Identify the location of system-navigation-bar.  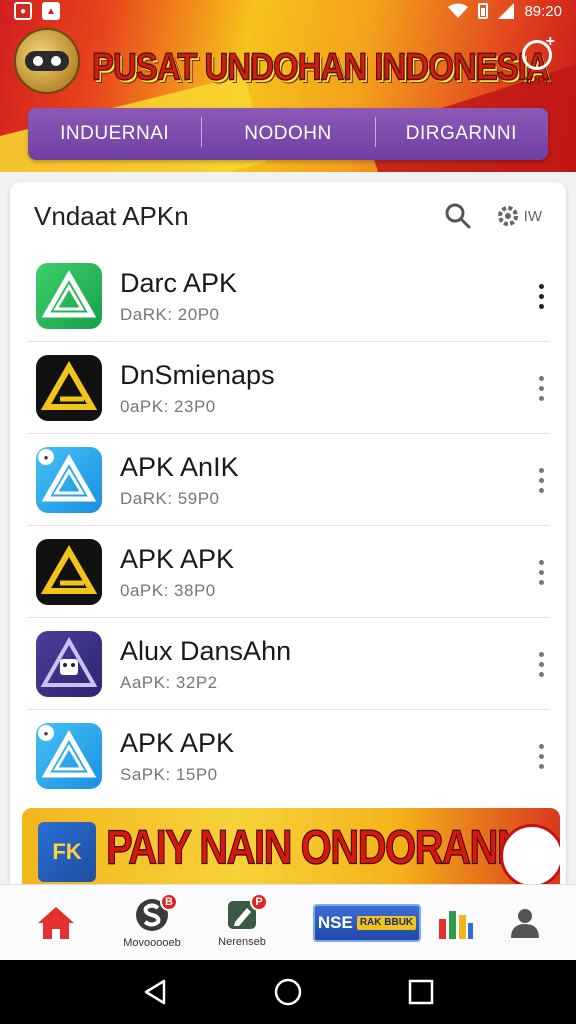
(288, 992).